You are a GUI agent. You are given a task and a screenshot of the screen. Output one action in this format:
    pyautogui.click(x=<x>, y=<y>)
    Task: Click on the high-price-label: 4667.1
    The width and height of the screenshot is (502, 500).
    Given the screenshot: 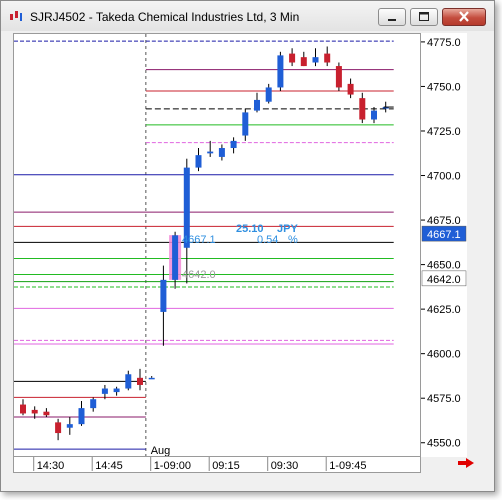 What is the action you would take?
    pyautogui.click(x=199, y=240)
    